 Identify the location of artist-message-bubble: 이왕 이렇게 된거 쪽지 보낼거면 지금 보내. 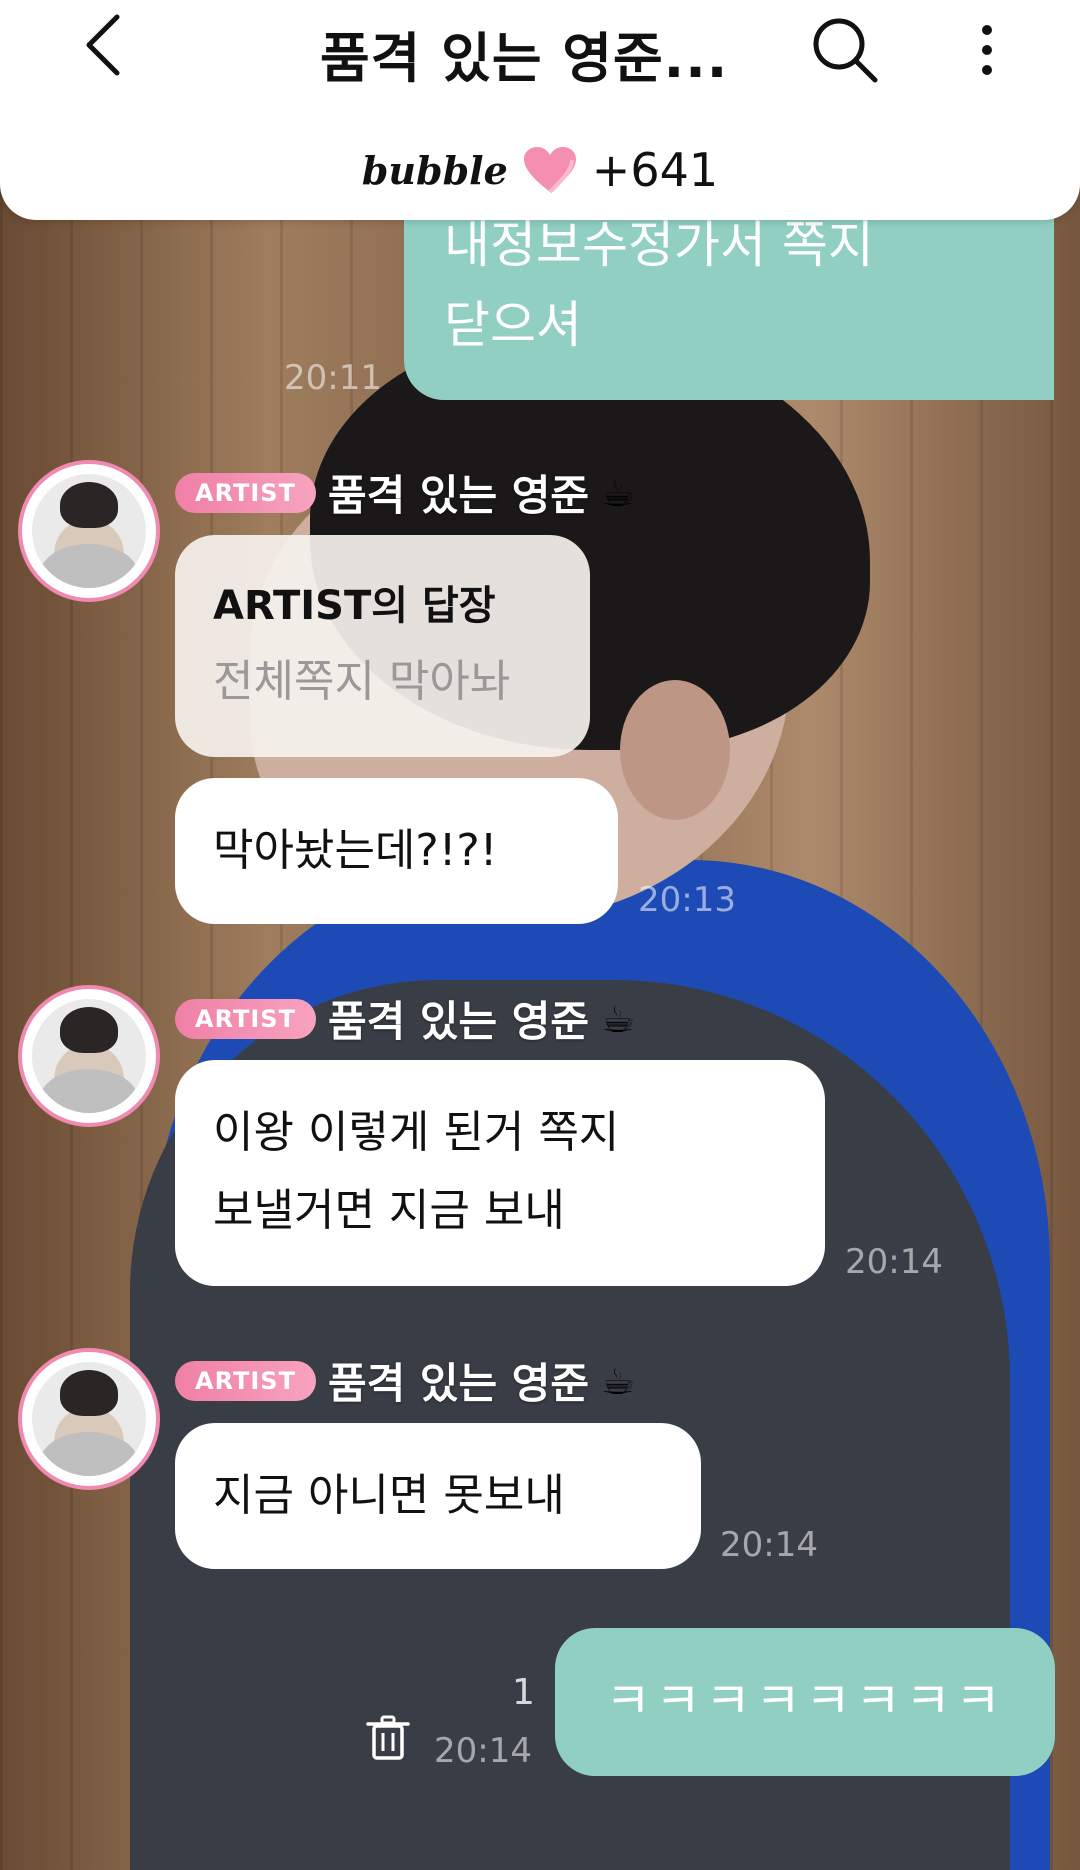
(500, 1173).